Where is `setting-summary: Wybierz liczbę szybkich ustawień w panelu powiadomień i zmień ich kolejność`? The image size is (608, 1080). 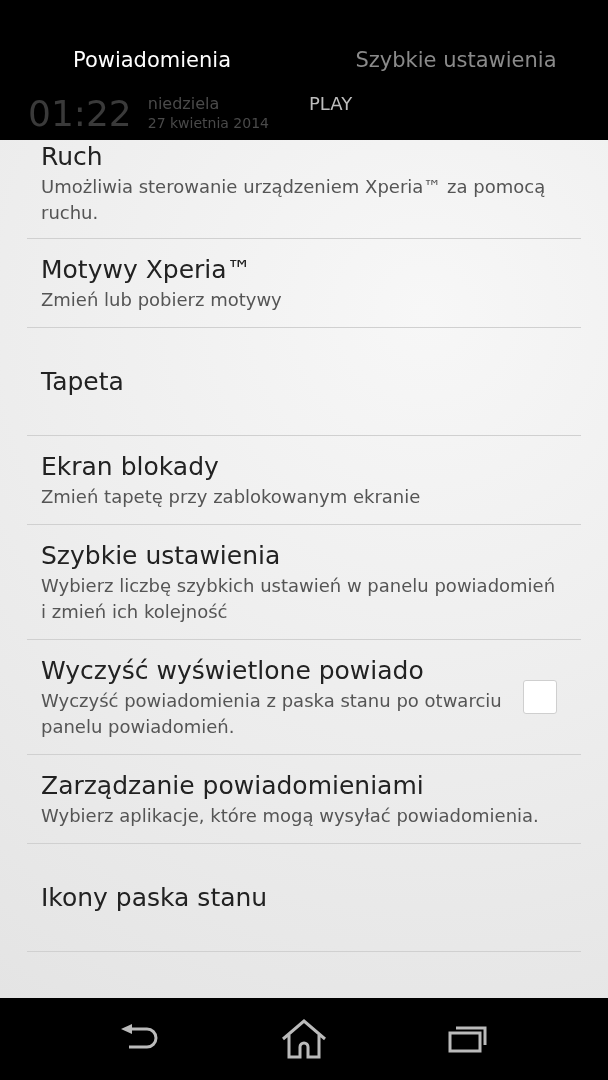 setting-summary: Wybierz liczbę szybkich ustawień w panelu powiadomień i zmień ich kolejność is located at coordinates (299, 599).